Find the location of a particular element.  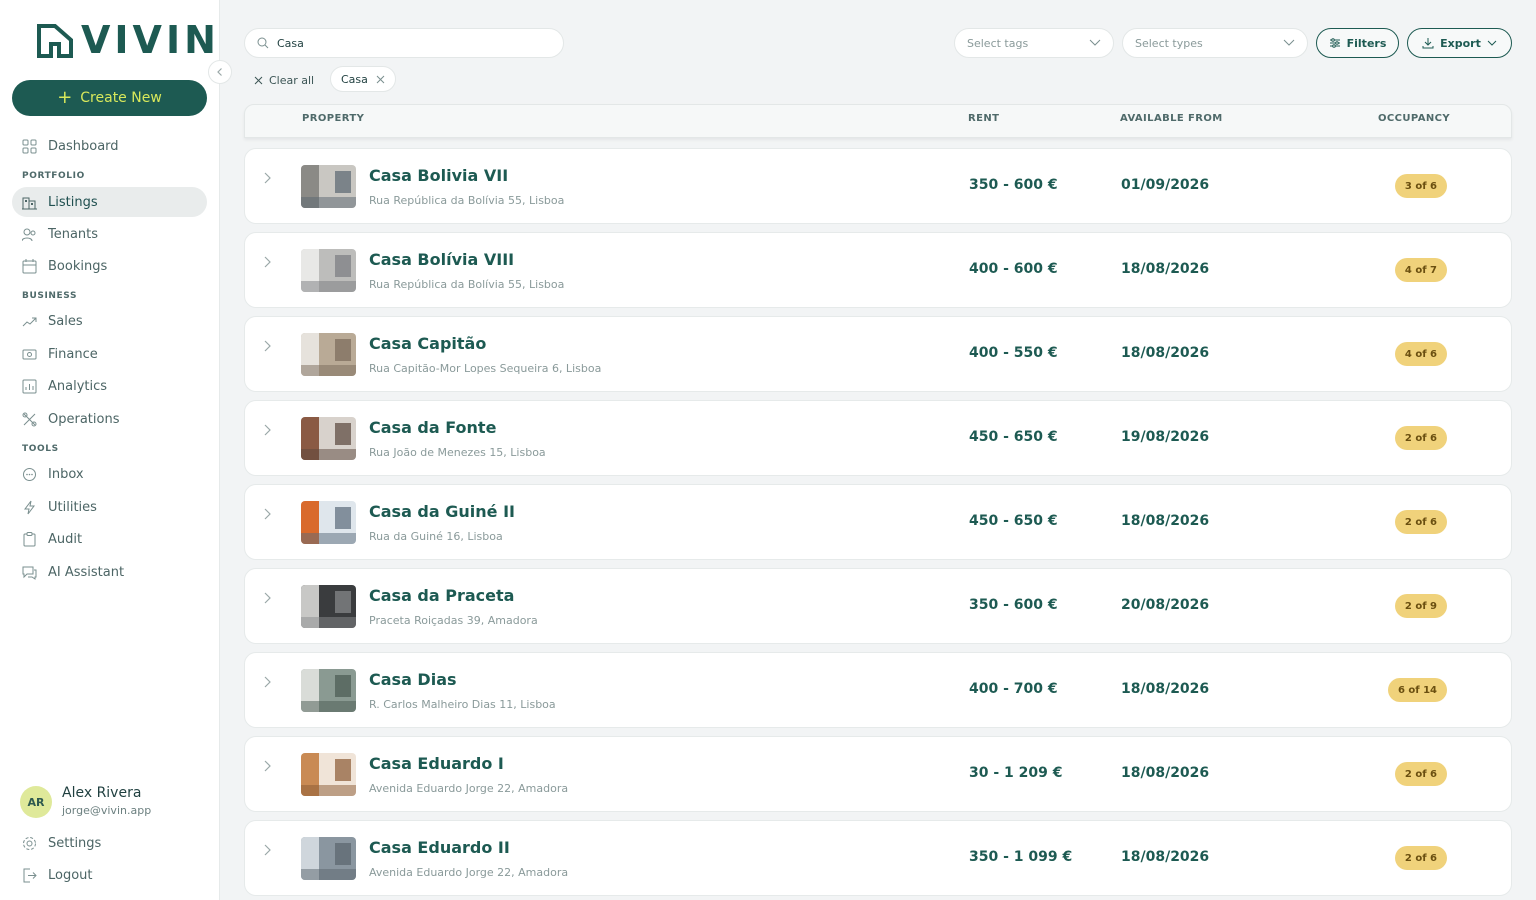

sidebar-item-sales: Sales is located at coordinates (109, 321).